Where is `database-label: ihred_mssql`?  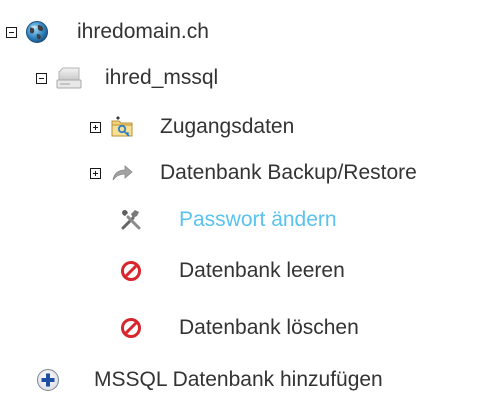 database-label: ihred_mssql is located at coordinates (161, 78).